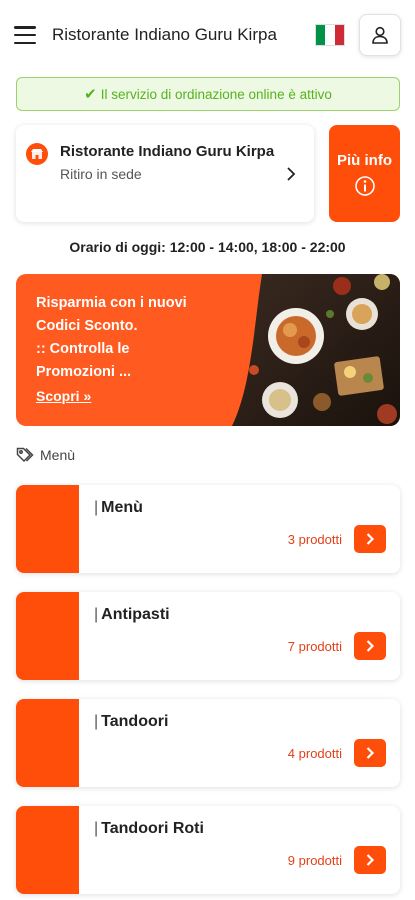 Image resolution: width=415 pixels, height=900 pixels. I want to click on more-info-label: Più info, so click(364, 160).